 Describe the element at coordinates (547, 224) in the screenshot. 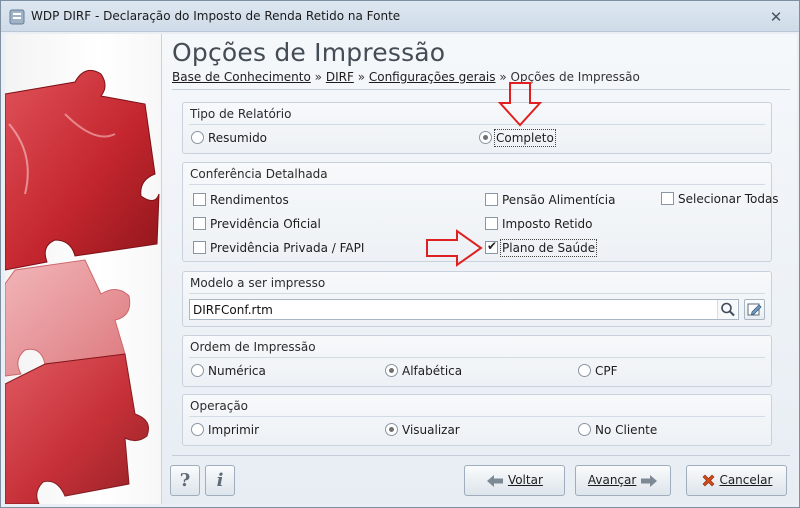

I see `checkbox-label: Imposto Retido` at that location.